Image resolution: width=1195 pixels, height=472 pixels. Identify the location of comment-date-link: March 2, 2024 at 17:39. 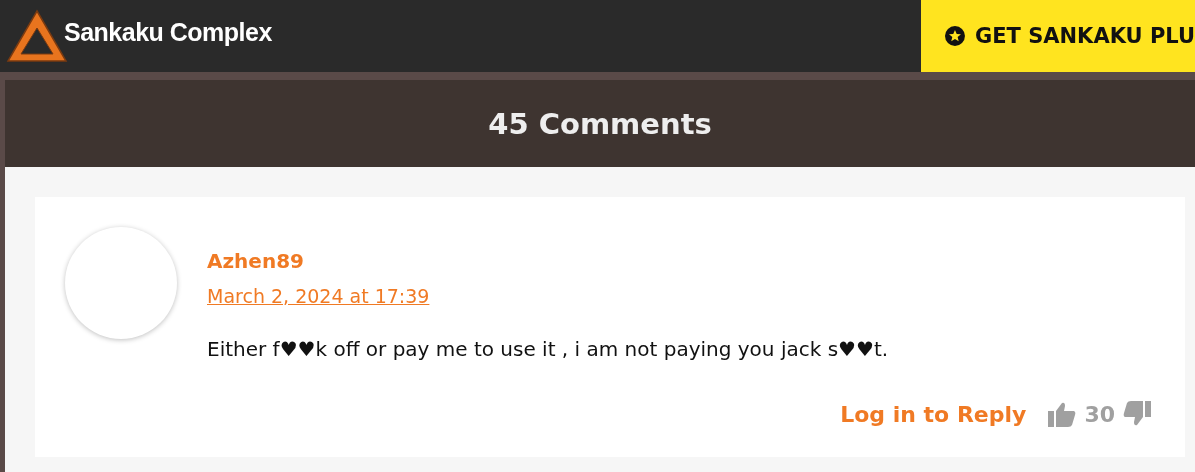
(318, 296).